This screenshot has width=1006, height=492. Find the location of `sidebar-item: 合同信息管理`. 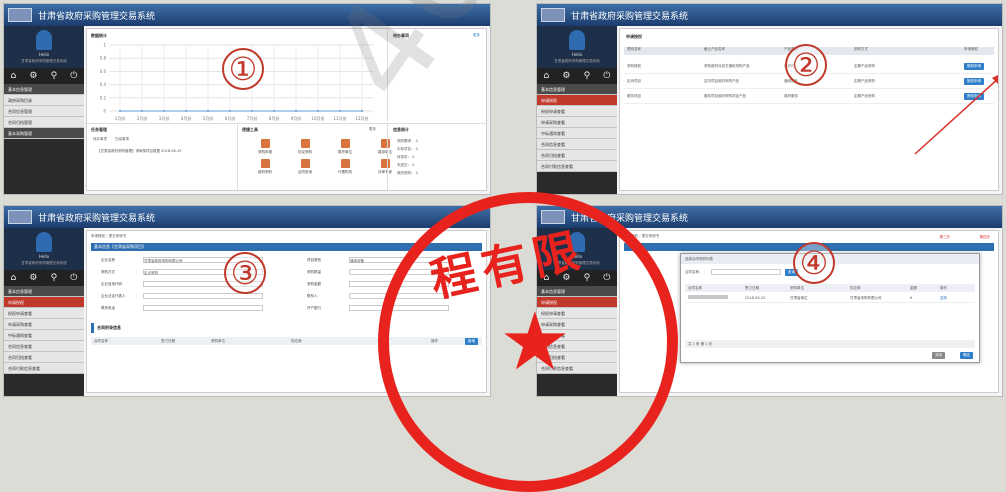

sidebar-item: 合同信息管理 is located at coordinates (44, 111).